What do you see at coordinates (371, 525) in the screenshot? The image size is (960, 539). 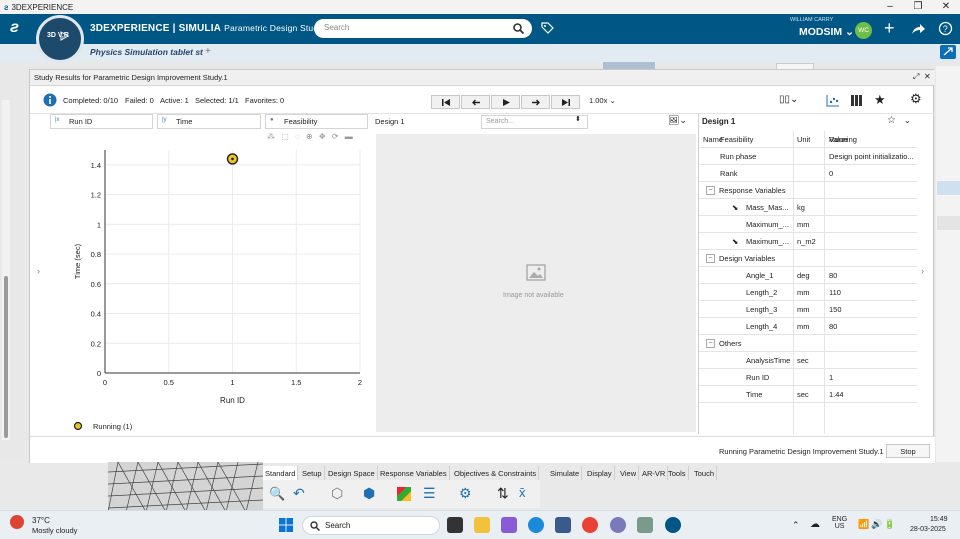 I see `taskbar-search: Search` at bounding box center [371, 525].